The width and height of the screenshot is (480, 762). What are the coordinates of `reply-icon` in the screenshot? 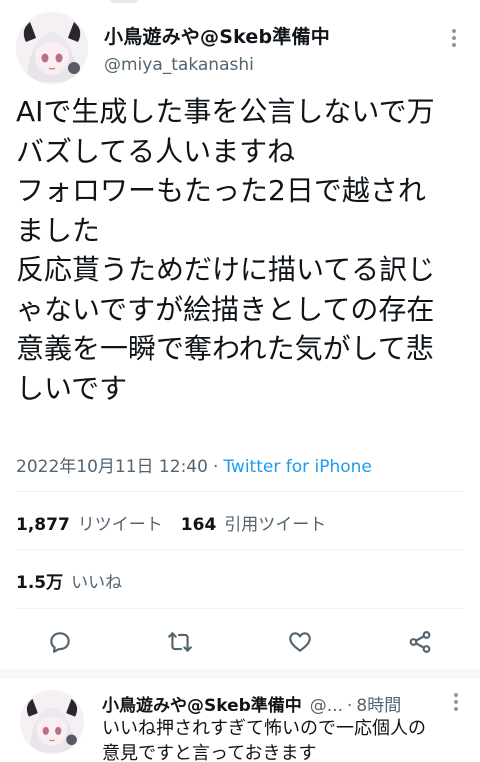 It's located at (60, 642).